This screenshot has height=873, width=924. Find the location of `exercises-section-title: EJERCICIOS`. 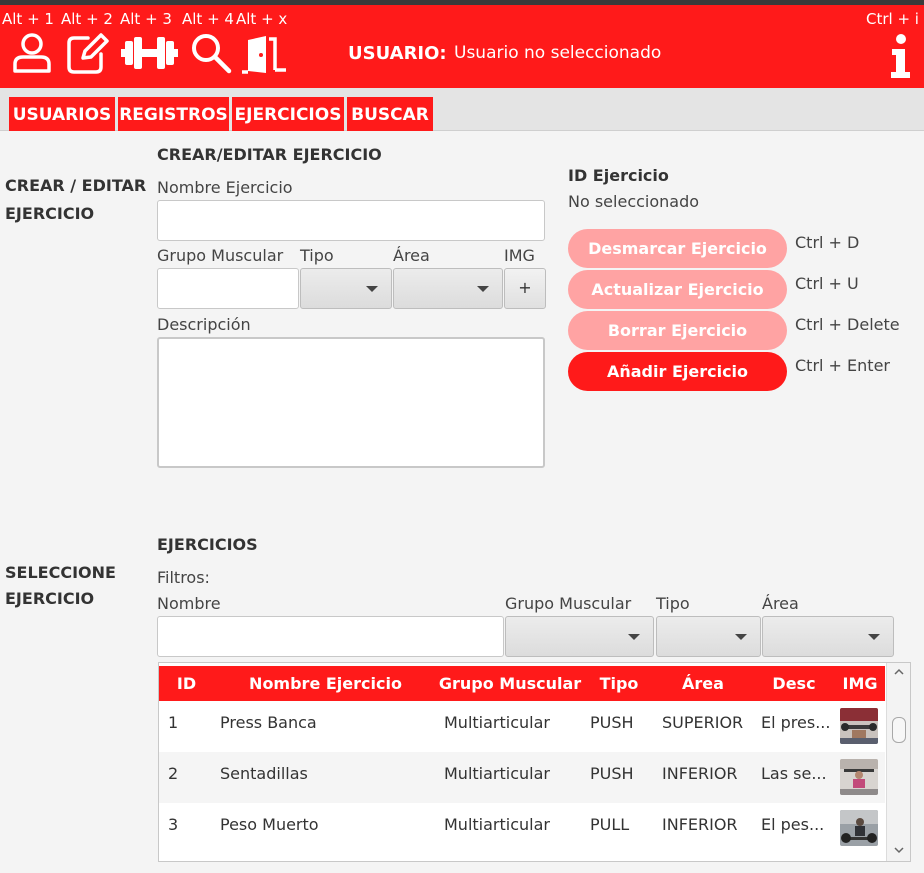

exercises-section-title: EJERCICIOS is located at coordinates (207, 544).